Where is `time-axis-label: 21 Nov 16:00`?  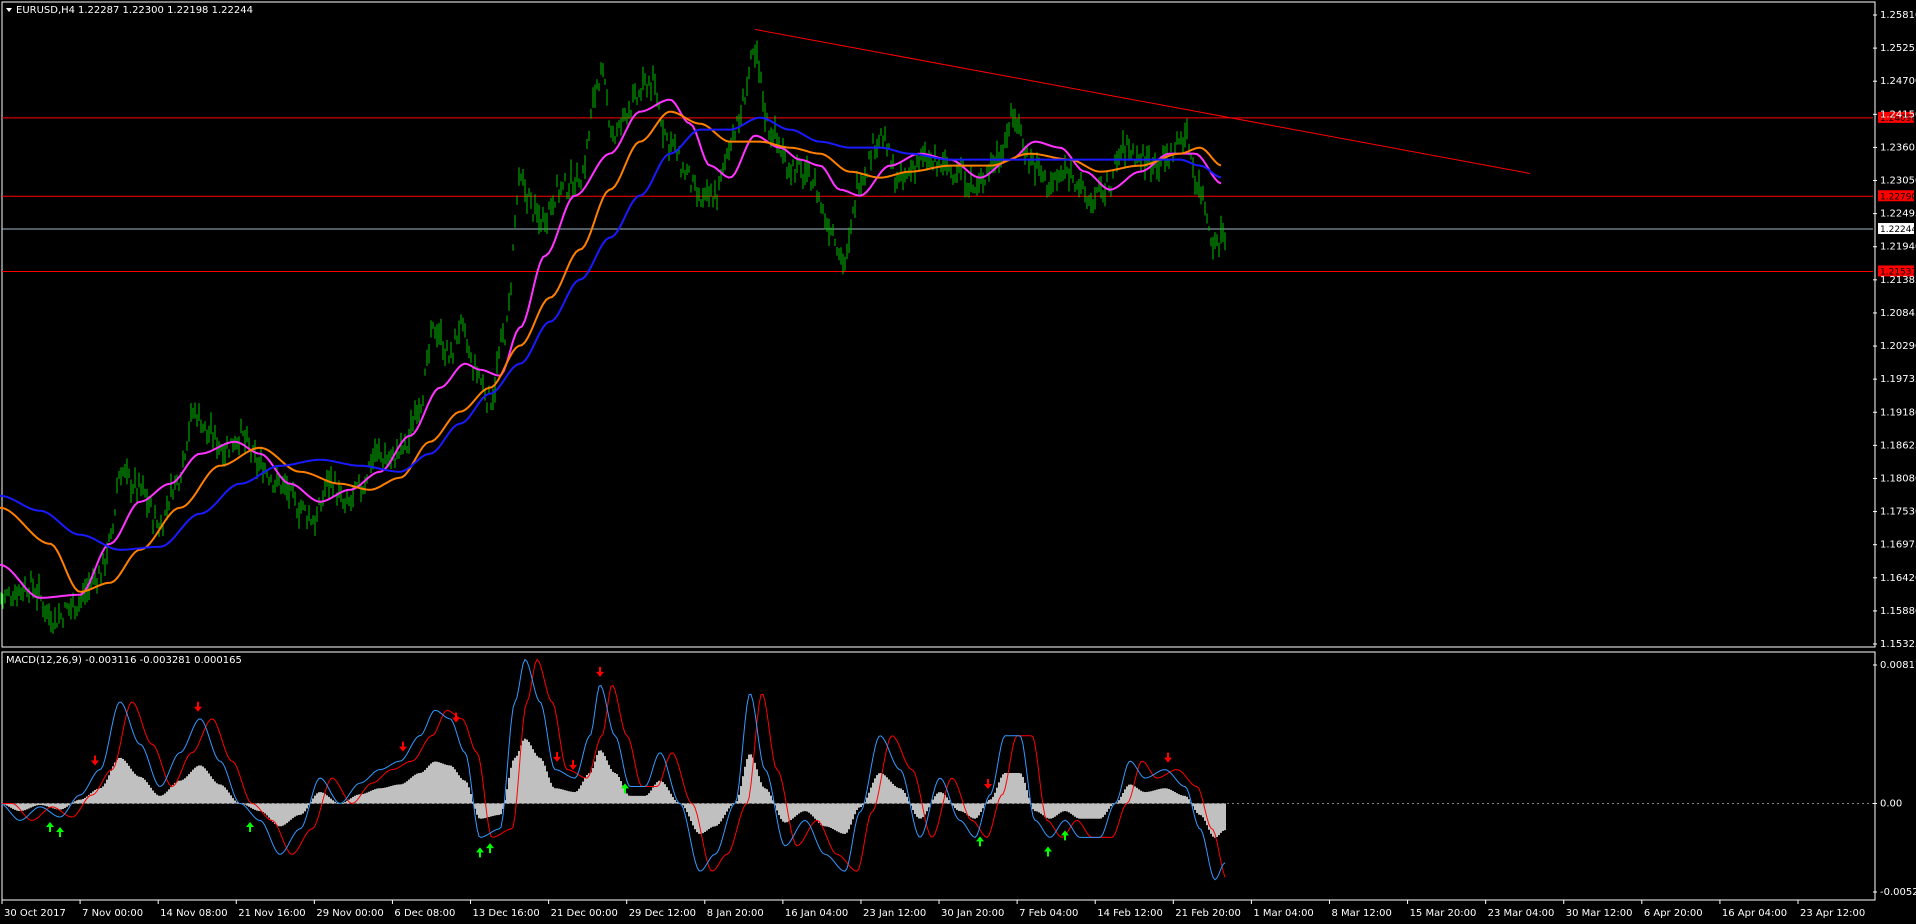 time-axis-label: 21 Nov 16:00 is located at coordinates (271, 913).